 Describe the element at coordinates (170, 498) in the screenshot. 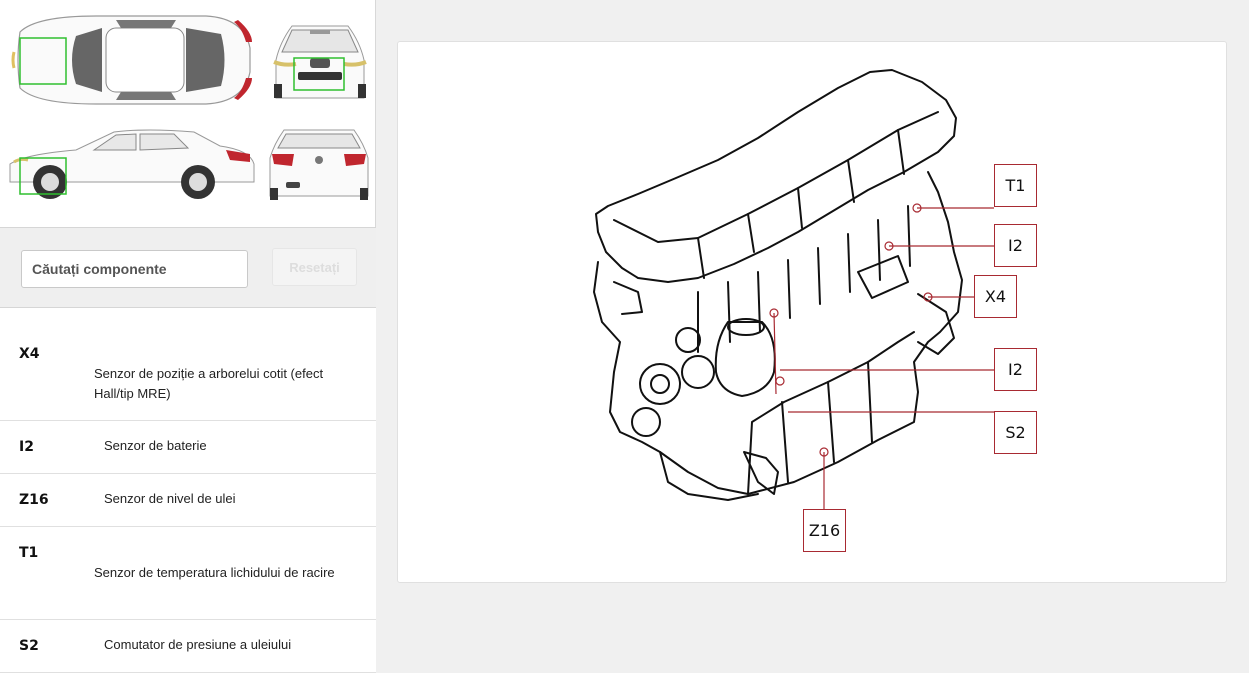

I see `component-description: Senzor de nivel de ulei` at that location.